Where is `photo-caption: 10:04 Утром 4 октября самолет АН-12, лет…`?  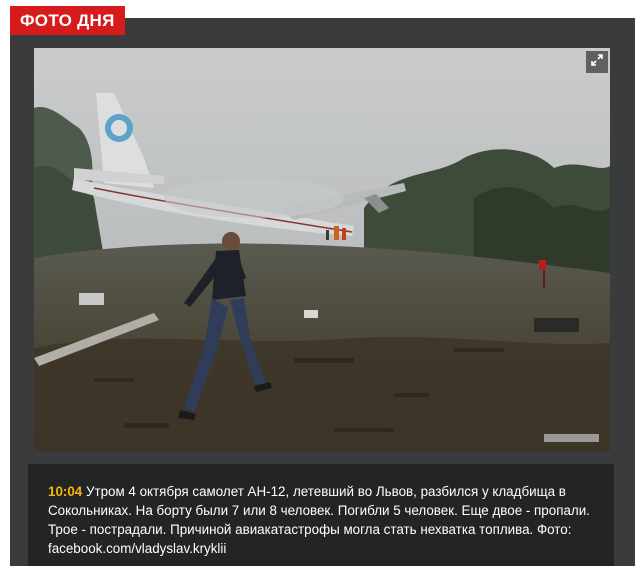
photo-caption: 10:04 Утром 4 октября самолет АН-12, лет… is located at coordinates (324, 520).